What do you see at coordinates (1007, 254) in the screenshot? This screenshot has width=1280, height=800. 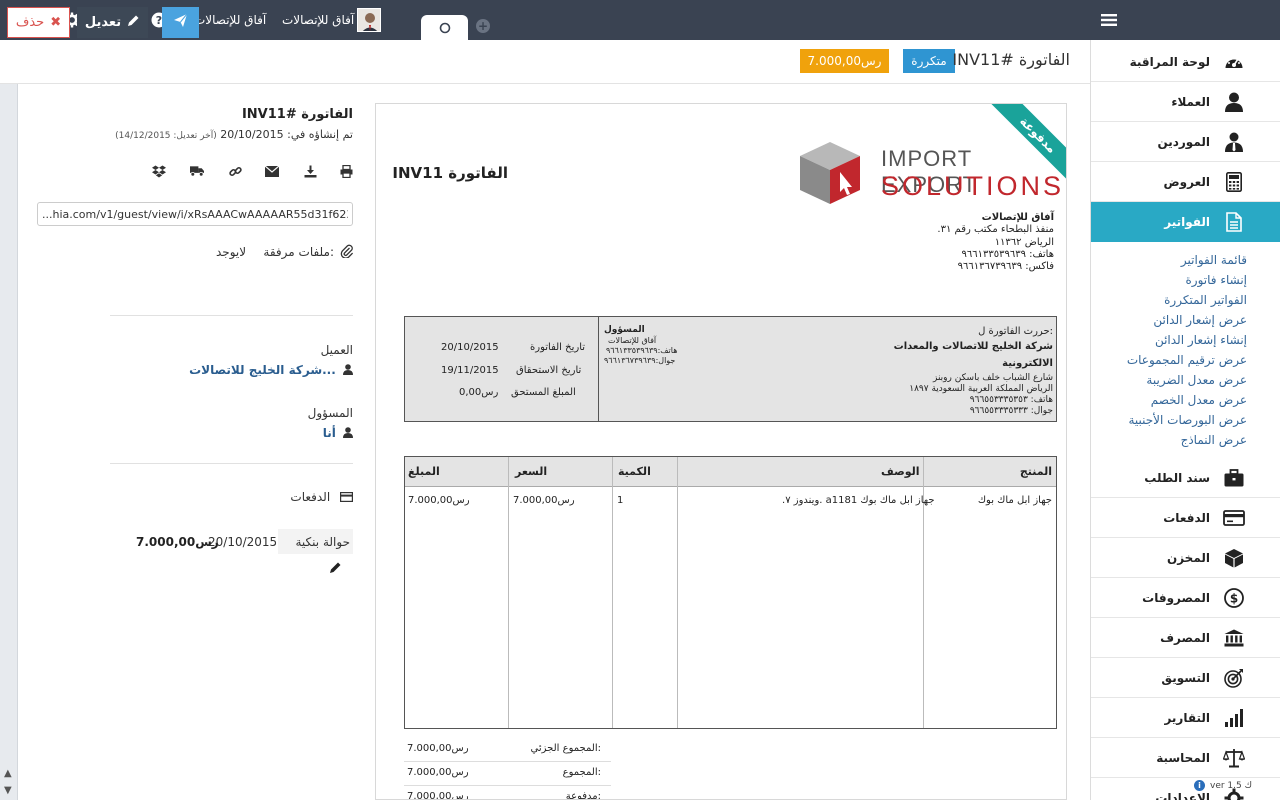 I see `company-phone: هاتف: ٩٦٦١٣٣٥٣٩٦٣٩` at bounding box center [1007, 254].